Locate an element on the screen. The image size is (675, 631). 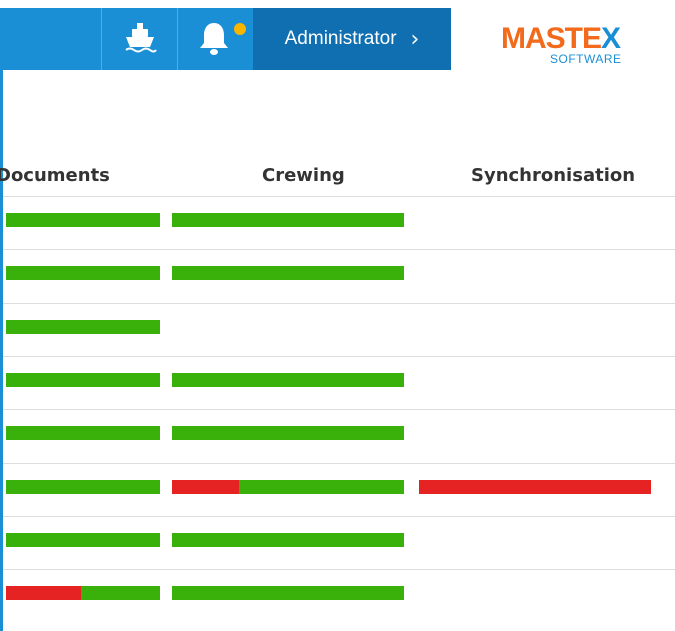
company-logo: MASTEX SOFTWARE is located at coordinates (563, 39).